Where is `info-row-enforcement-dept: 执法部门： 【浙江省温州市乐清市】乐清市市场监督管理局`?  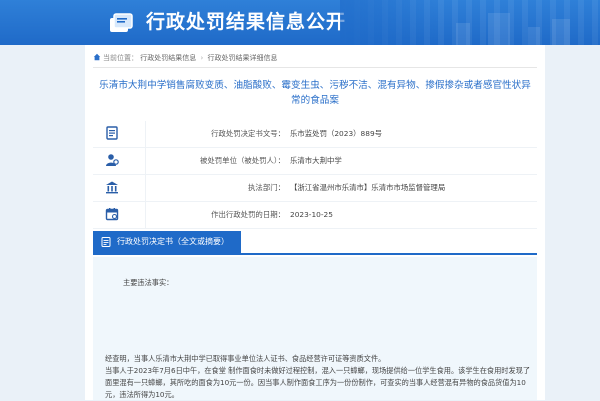 info-row-enforcement-dept: 执法部门： 【浙江省温州市乐清市】乐清市市场监督管理局 is located at coordinates (315, 188).